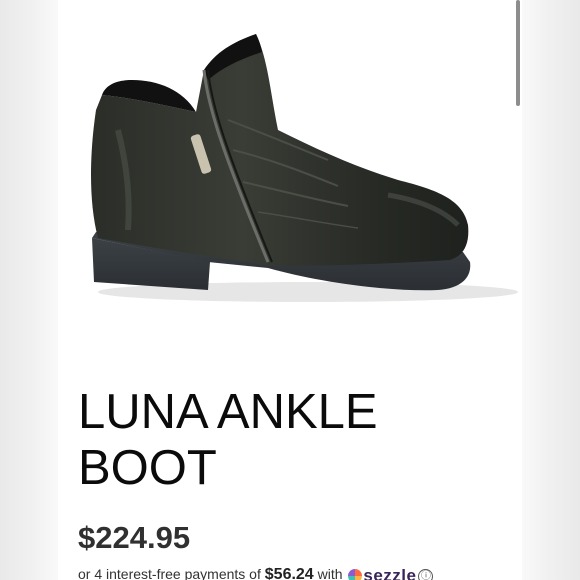 This screenshot has width=580, height=580. Describe the element at coordinates (426, 574) in the screenshot. I see `info-icon: ⓘ` at that location.